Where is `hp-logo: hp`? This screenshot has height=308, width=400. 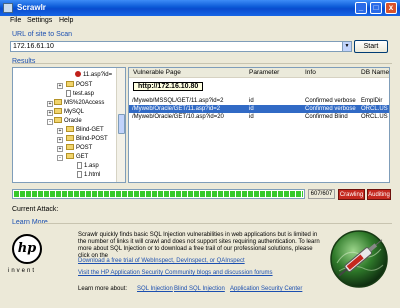
hp-logo: hp is located at coordinates (27, 249).